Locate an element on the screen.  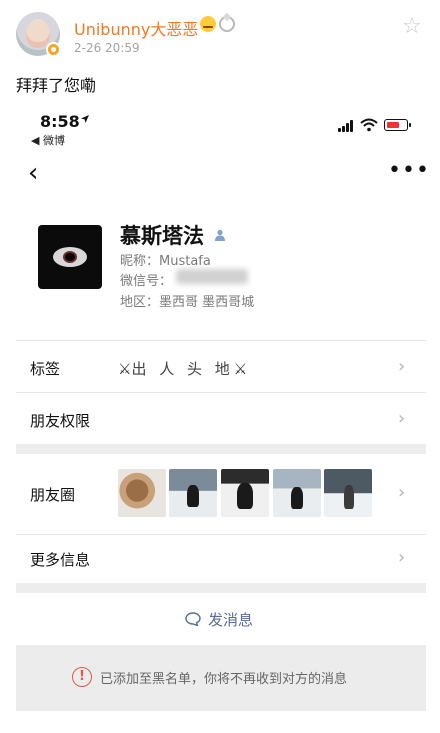
profile-name: 慕斯塔法 is located at coordinates (162, 236).